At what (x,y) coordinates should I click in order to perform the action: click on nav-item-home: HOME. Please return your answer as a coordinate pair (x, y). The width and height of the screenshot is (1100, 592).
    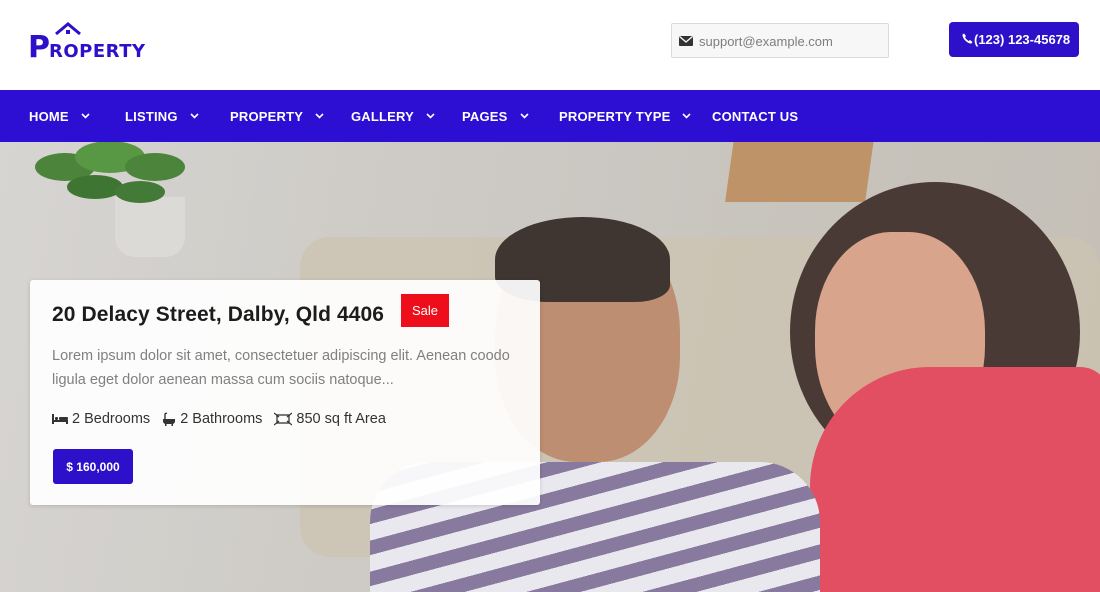
    Looking at the image, I should click on (59, 116).